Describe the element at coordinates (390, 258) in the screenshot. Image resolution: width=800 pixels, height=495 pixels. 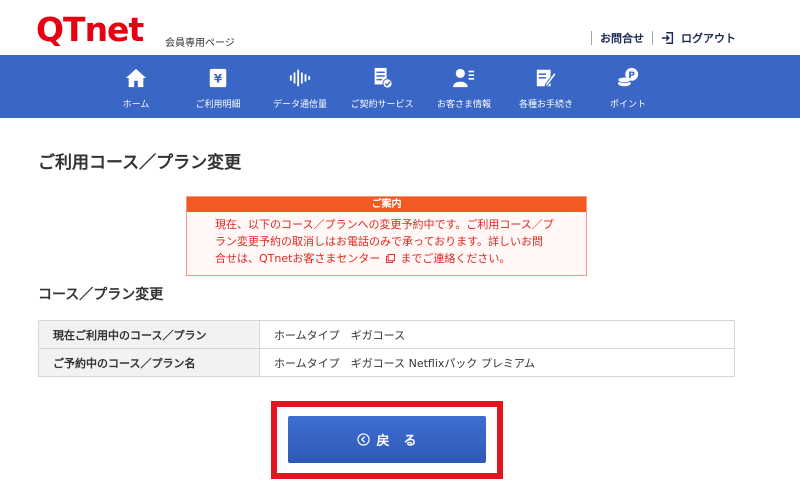
I see `external-link-icon` at that location.